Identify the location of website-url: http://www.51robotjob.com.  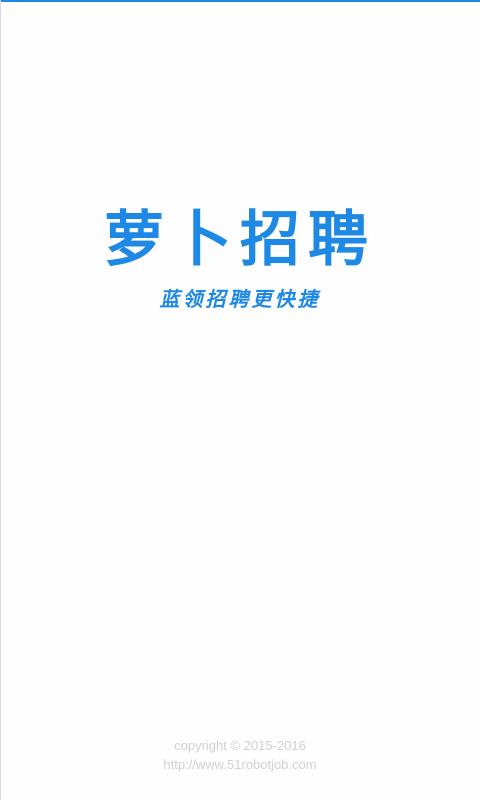
(240, 764).